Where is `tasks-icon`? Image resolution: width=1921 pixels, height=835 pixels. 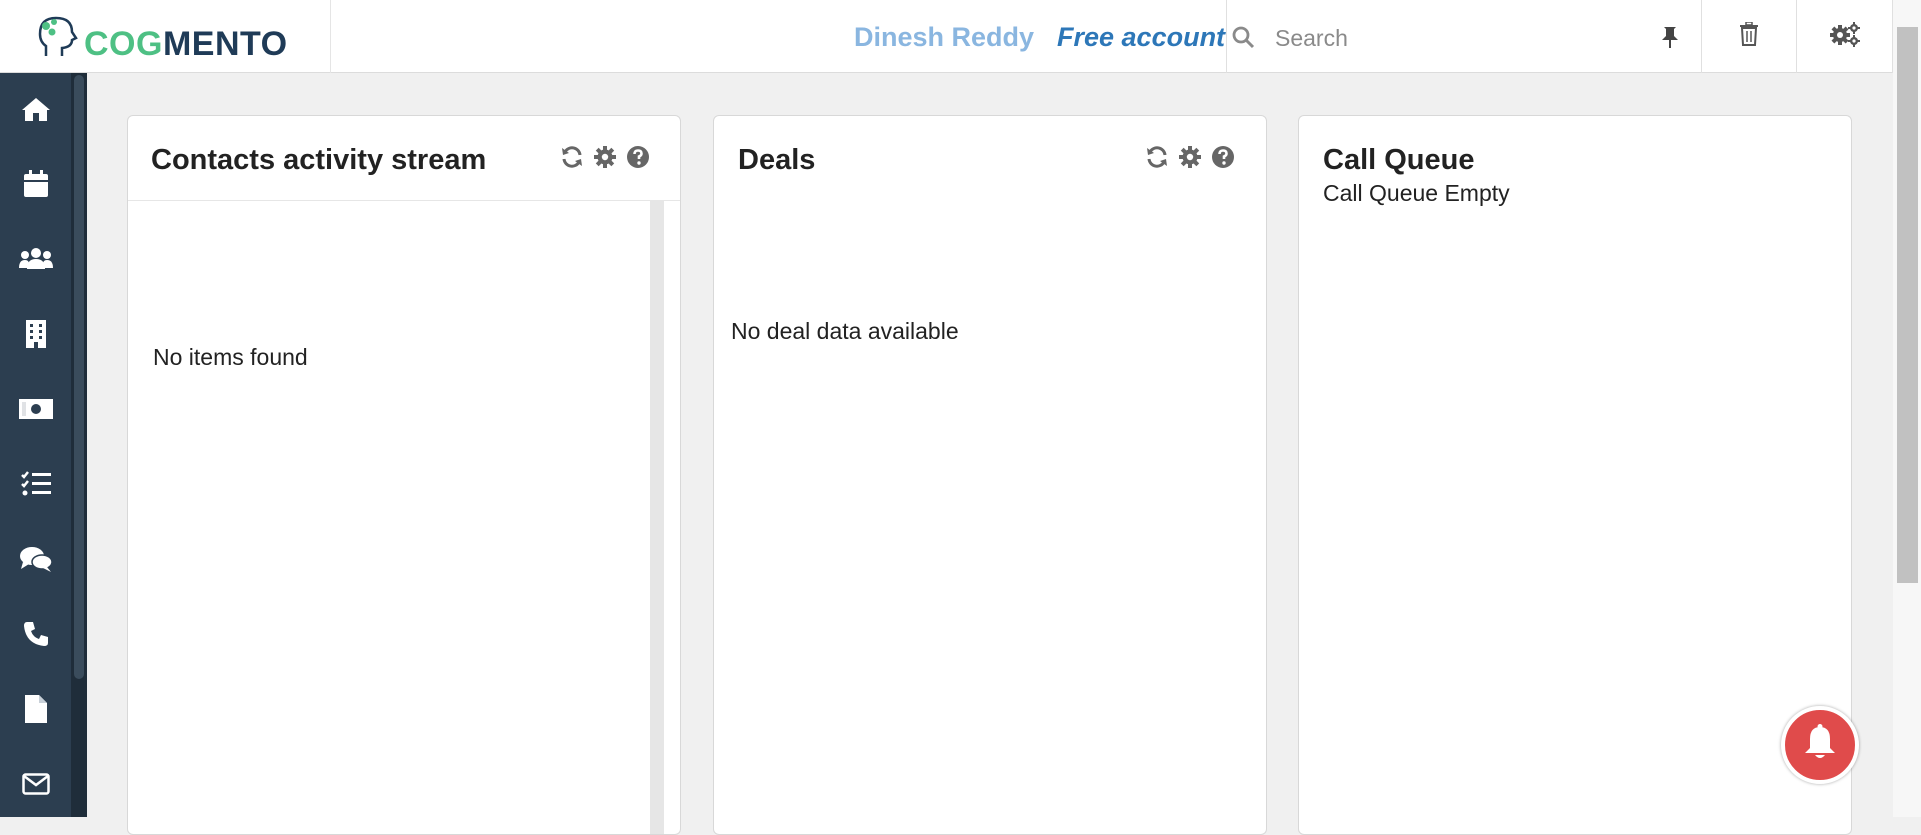 tasks-icon is located at coordinates (35, 486).